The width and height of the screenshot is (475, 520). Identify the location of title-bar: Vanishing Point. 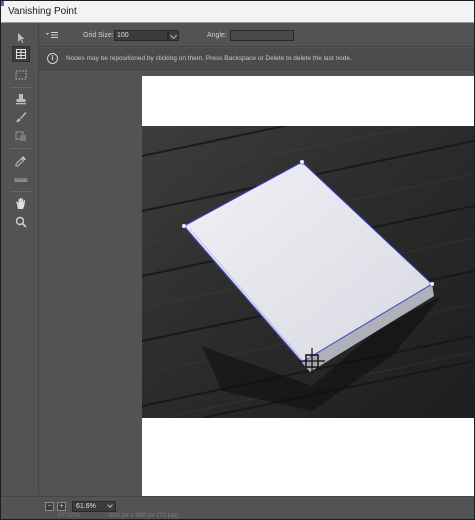
(237, 12).